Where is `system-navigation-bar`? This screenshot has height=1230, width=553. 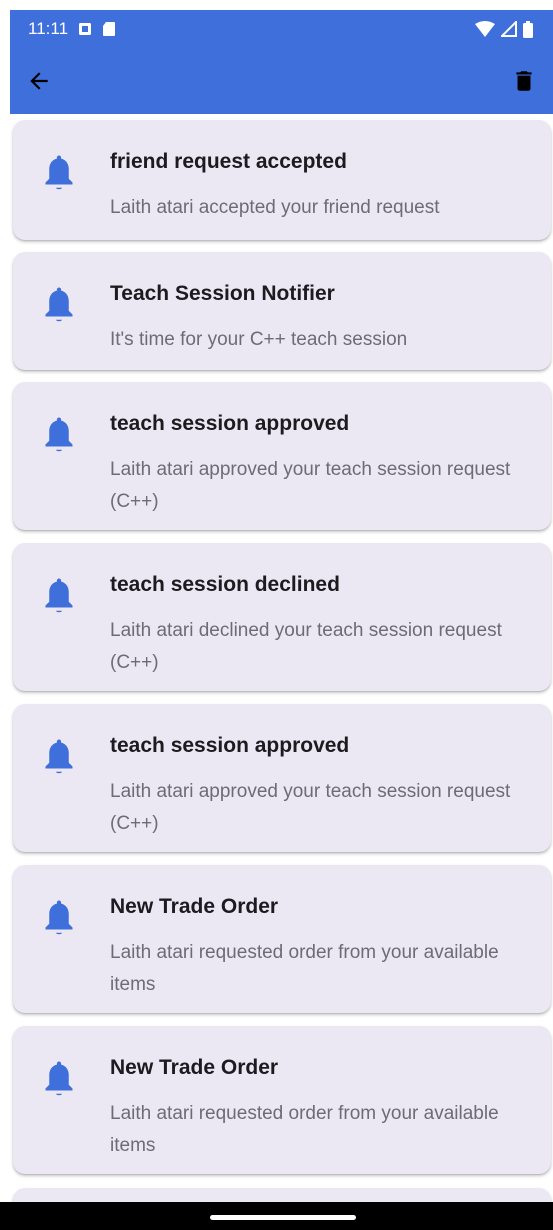 system-navigation-bar is located at coordinates (276, 1216).